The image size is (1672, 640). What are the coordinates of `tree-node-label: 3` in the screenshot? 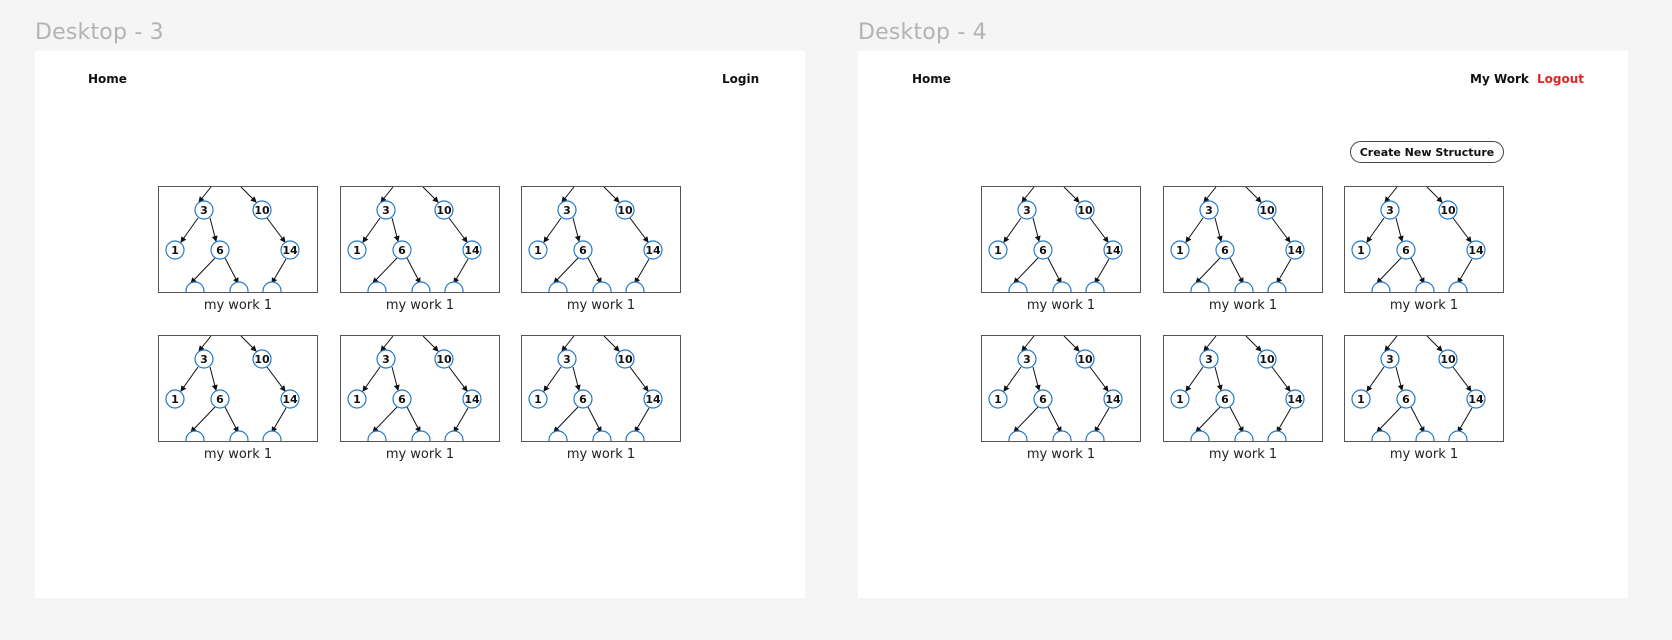 It's located at (1027, 359).